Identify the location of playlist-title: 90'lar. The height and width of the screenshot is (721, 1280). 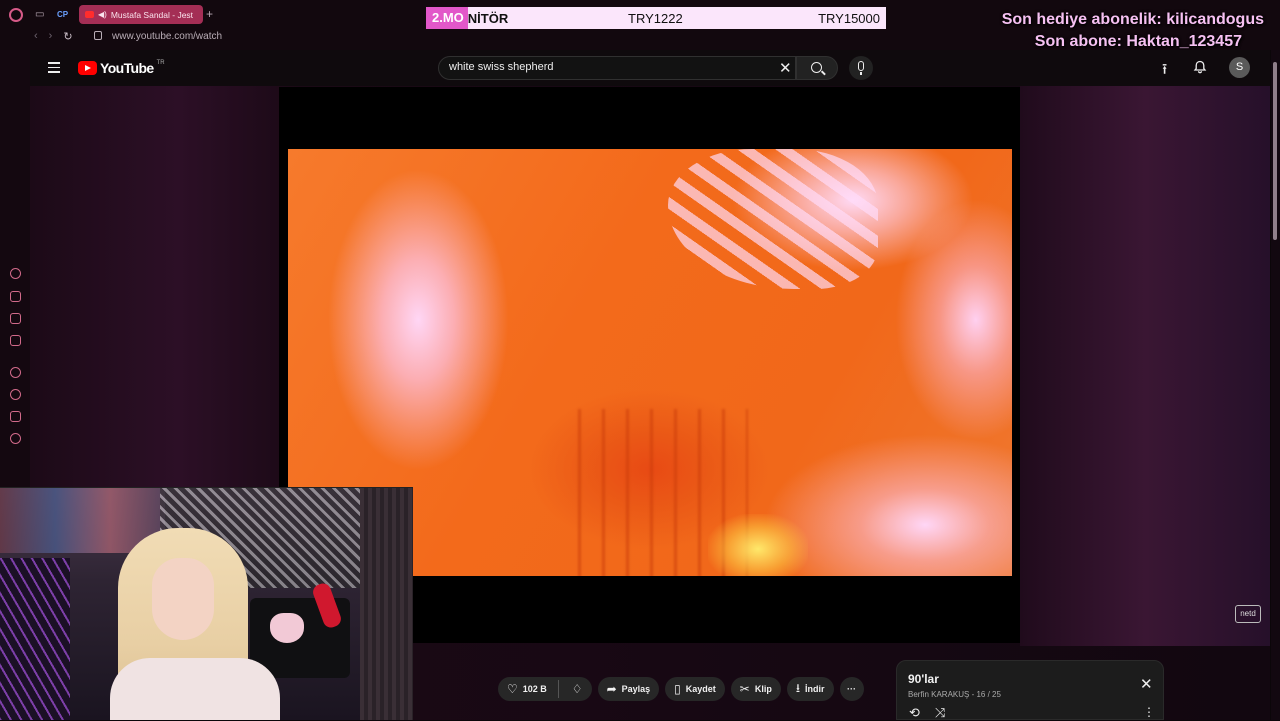
(923, 679).